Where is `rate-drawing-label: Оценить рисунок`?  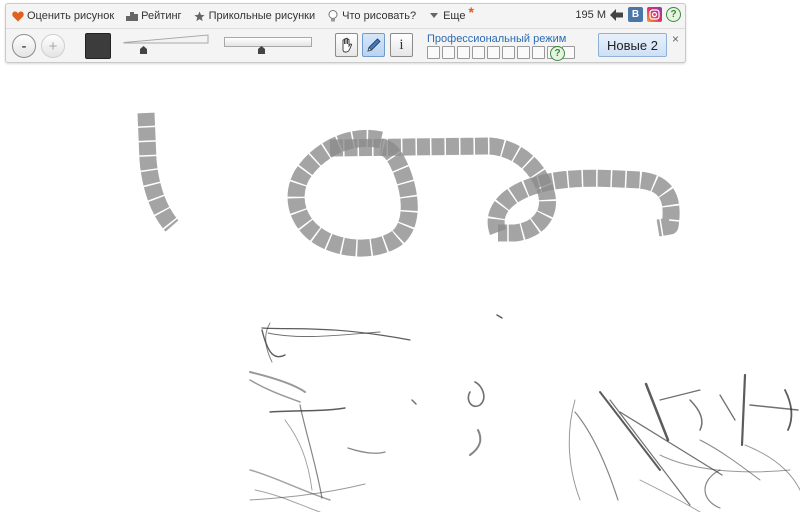
rate-drawing-label: Оценить рисунок is located at coordinates (71, 16).